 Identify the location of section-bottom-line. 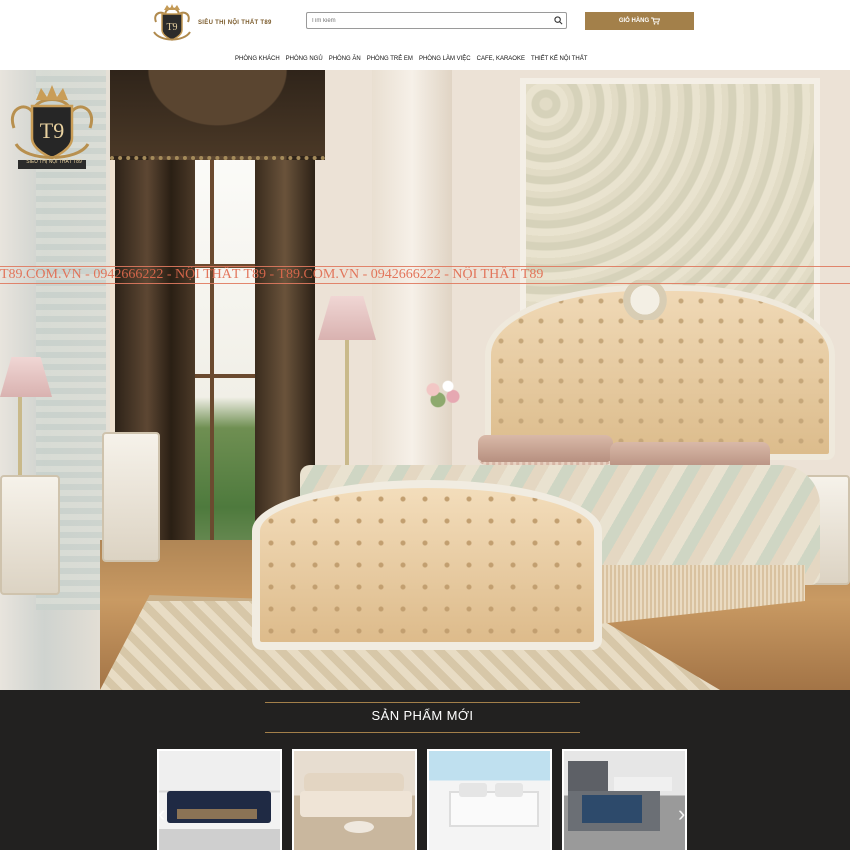
(422, 732).